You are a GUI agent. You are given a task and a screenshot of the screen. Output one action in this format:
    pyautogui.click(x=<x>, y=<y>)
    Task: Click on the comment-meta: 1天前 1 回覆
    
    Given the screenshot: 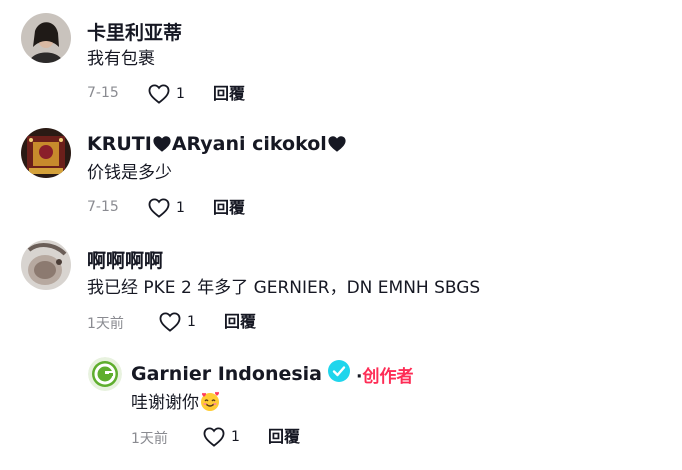 What is the action you would take?
    pyautogui.click(x=237, y=323)
    